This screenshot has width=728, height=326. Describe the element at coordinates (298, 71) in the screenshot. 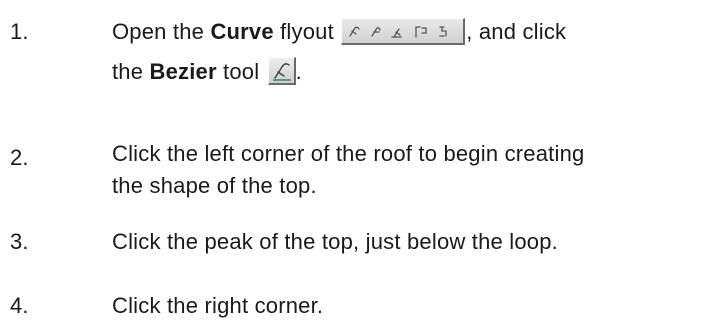

I see `text-run: .` at that location.